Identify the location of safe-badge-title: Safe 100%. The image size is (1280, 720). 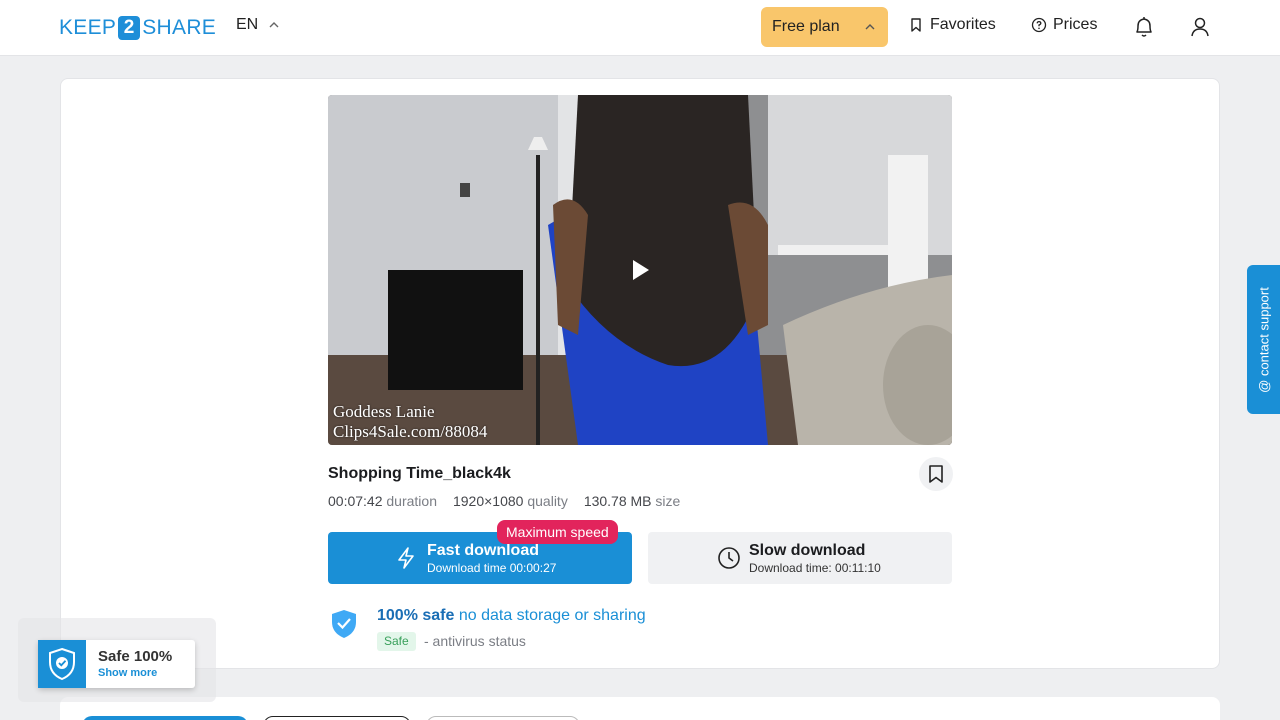
(135, 656).